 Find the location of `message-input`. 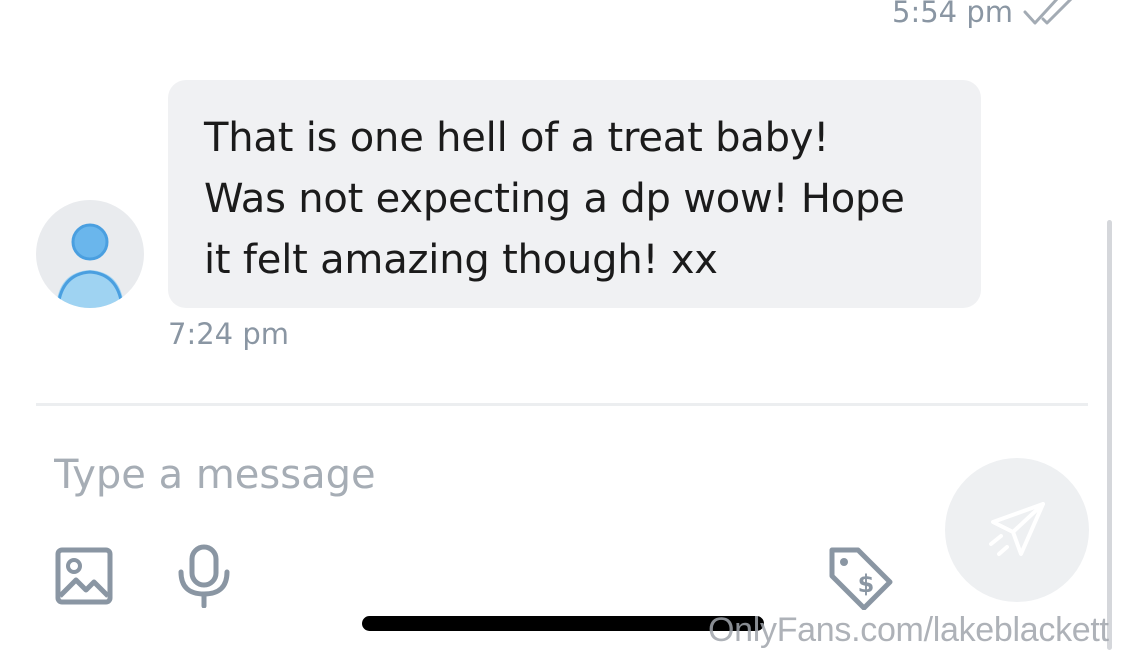

message-input is located at coordinates (466, 475).